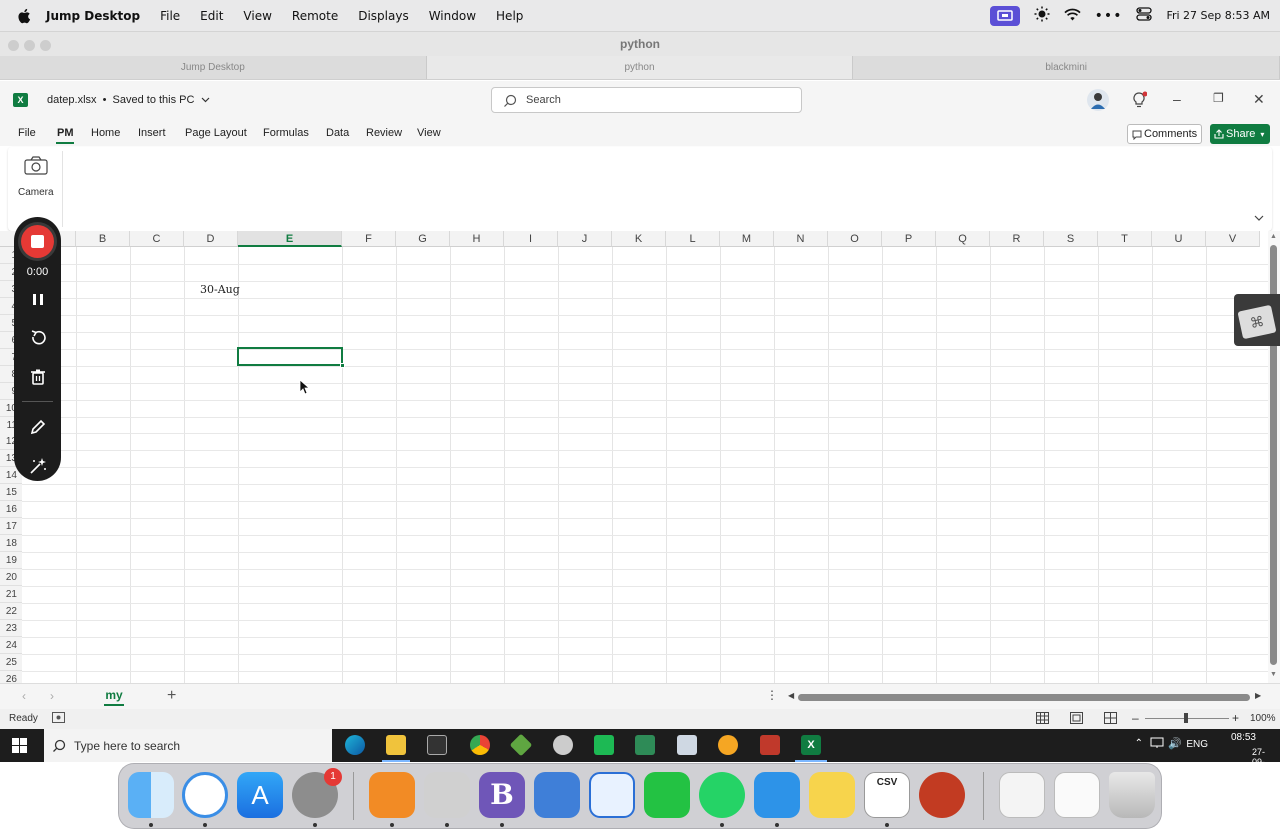  Describe the element at coordinates (58, 719) in the screenshot. I see `accessibility-icon` at that location.